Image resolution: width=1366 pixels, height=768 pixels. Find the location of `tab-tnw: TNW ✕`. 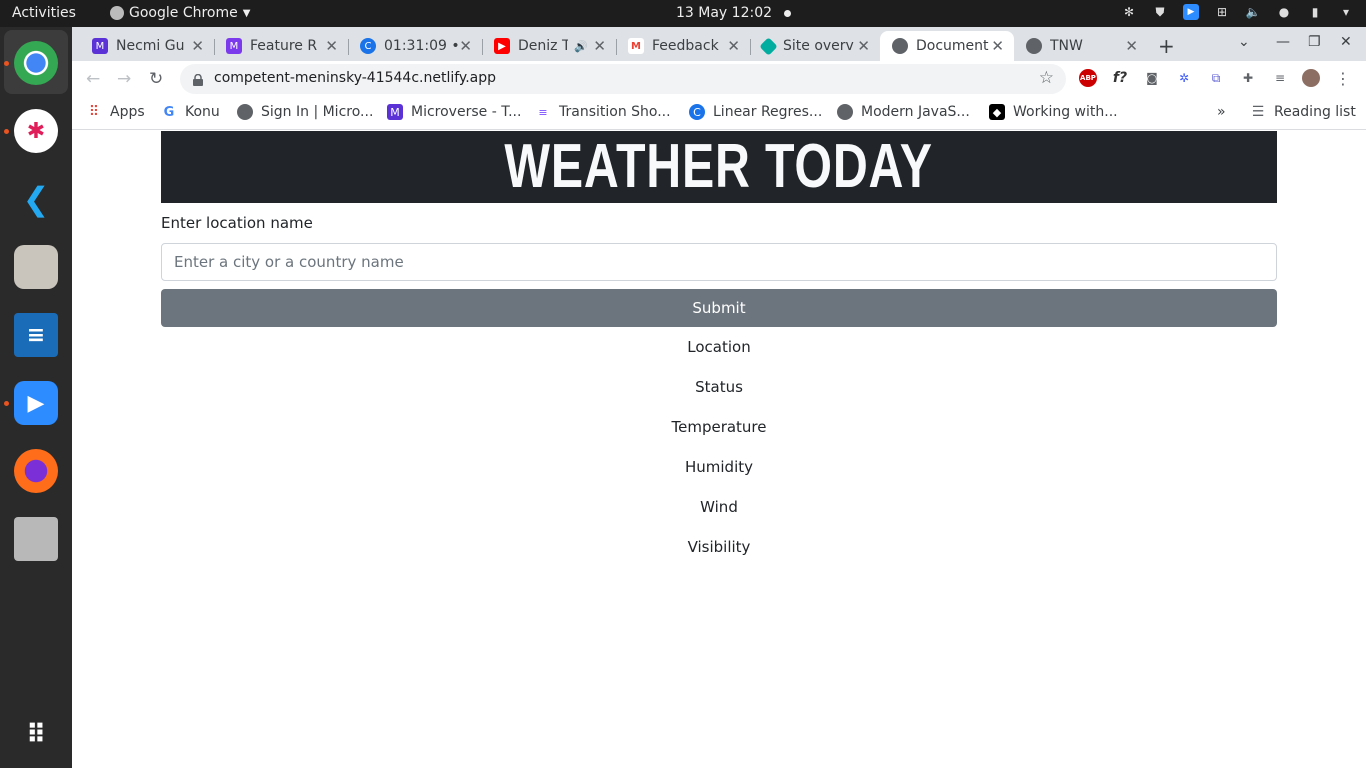

tab-tnw: TNW ✕ is located at coordinates (1081, 46).